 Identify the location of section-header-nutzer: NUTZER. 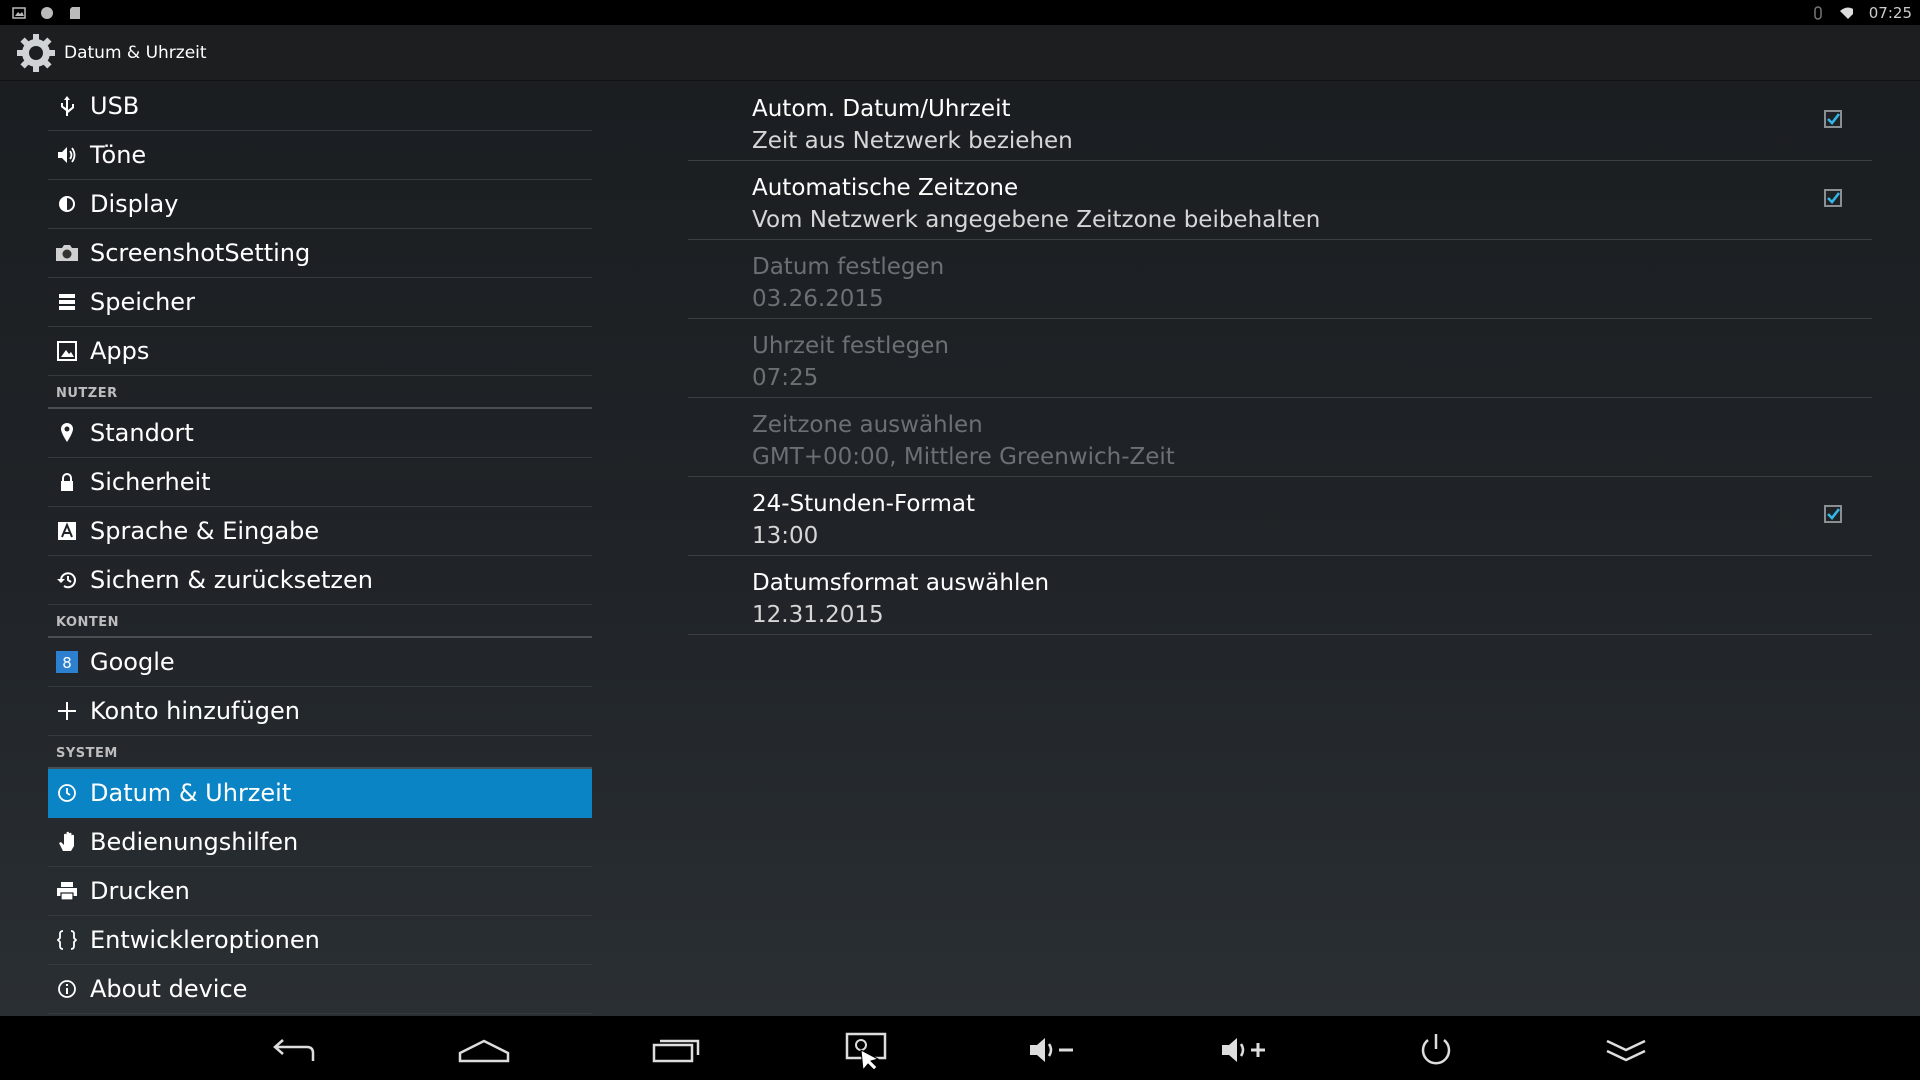
(320, 392).